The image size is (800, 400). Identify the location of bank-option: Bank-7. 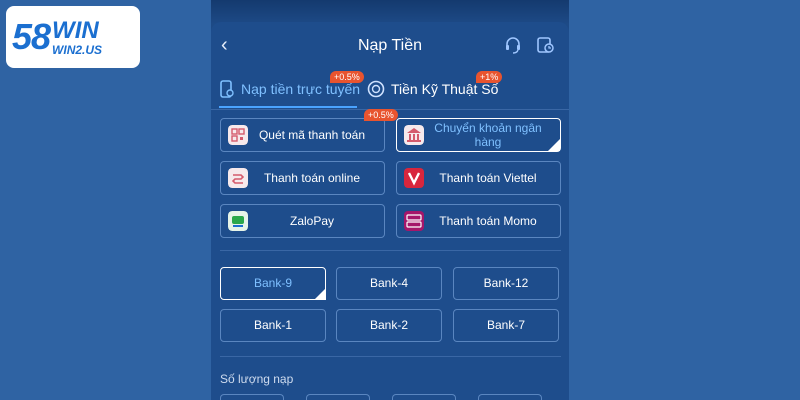
(506, 325).